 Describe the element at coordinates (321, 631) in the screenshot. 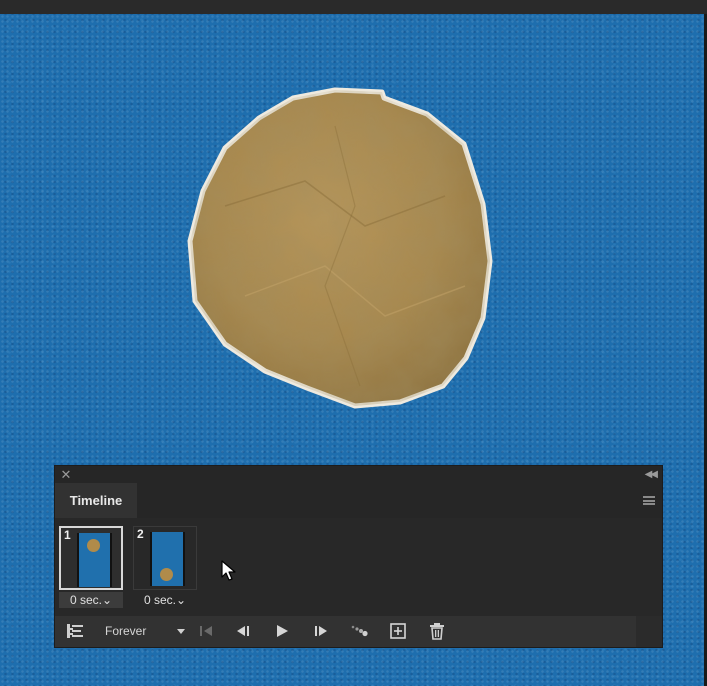

I see `next-frame-icon` at that location.